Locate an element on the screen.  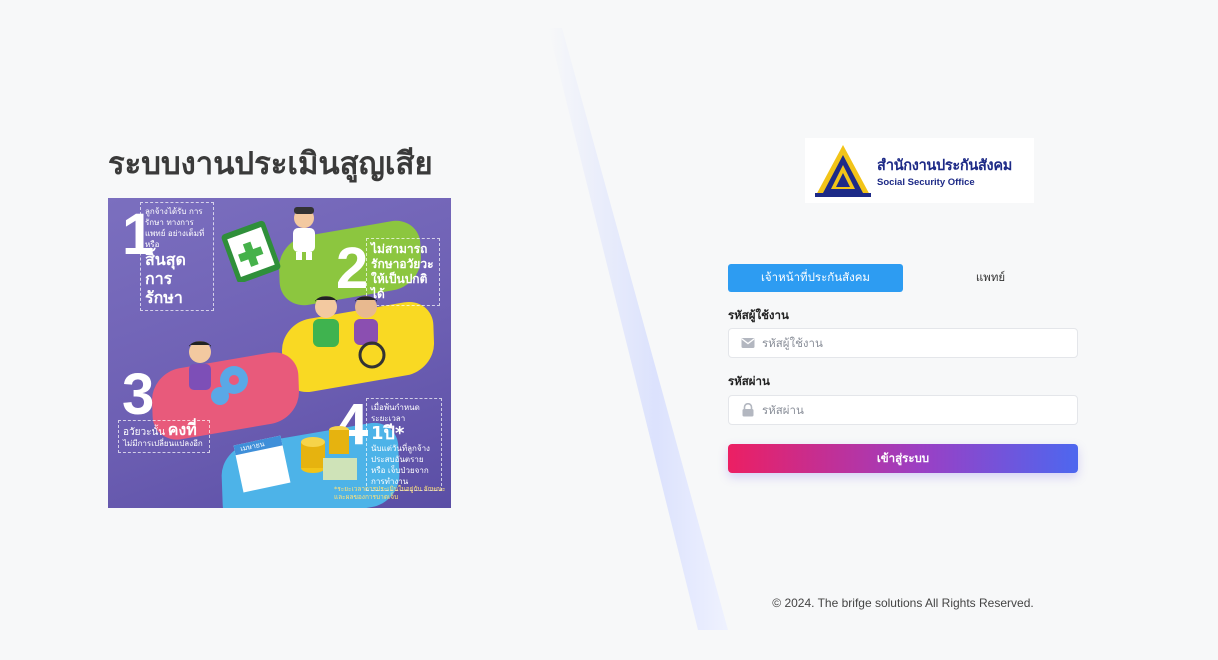
clipboard-icon is located at coordinates (251, 251).